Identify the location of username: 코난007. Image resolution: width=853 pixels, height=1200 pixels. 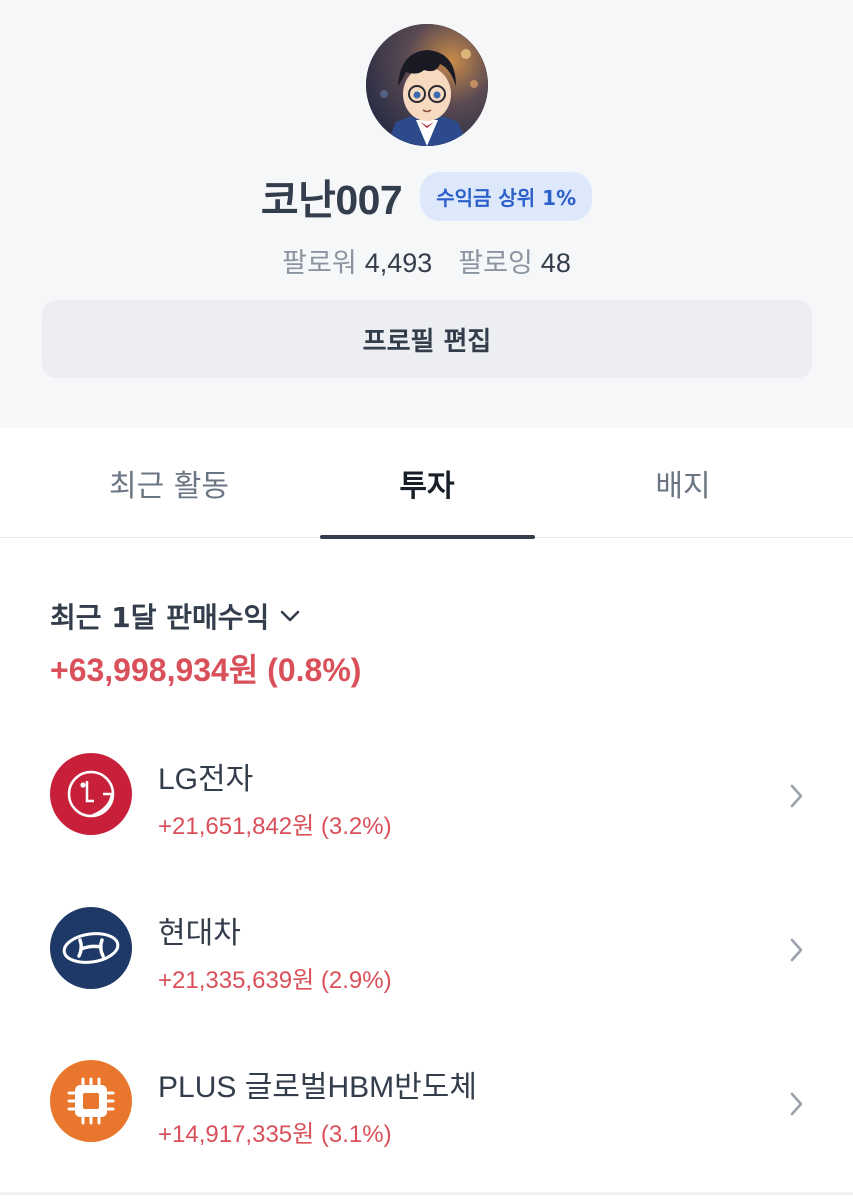
(331, 200).